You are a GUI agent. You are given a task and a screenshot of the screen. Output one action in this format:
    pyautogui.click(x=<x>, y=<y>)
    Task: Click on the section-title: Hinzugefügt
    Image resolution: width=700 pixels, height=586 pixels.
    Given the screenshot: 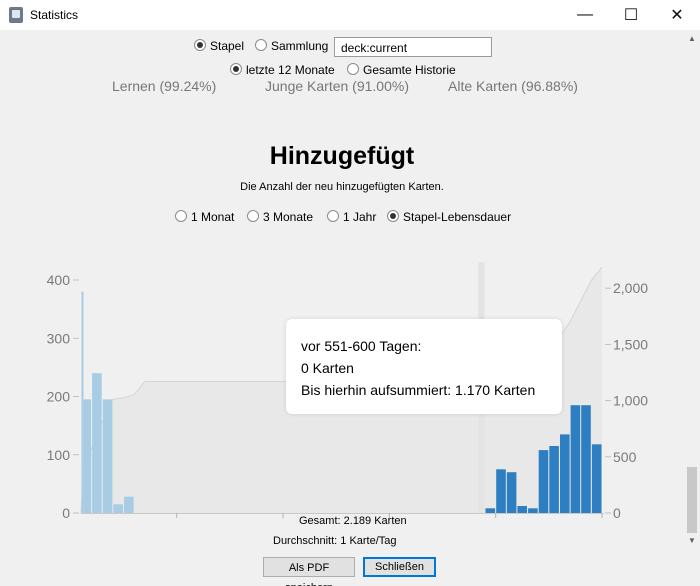 What is the action you would take?
    pyautogui.click(x=342, y=156)
    